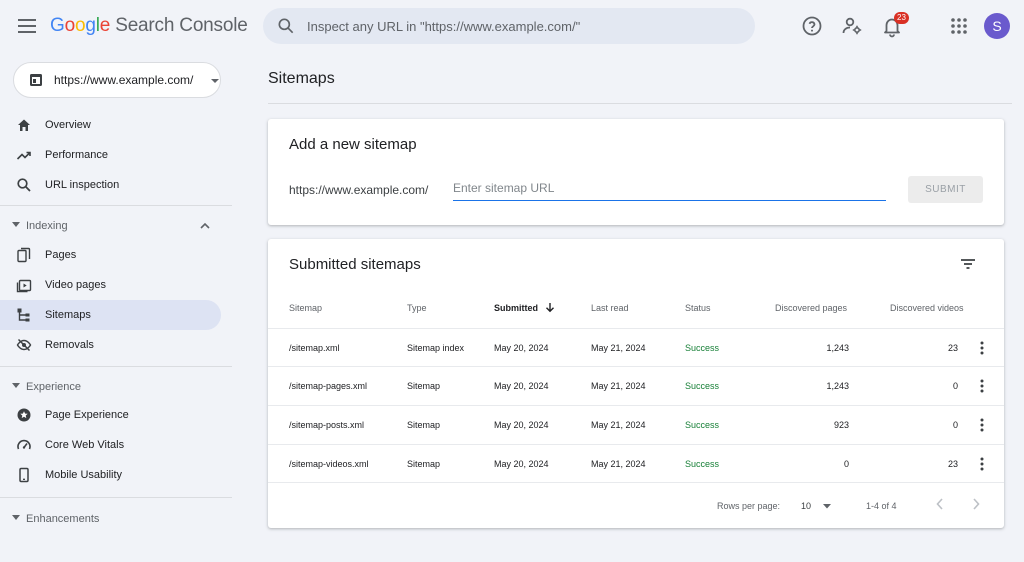 The image size is (1024, 562). Describe the element at coordinates (353, 144) in the screenshot. I see `card-title: Add a new sitemap` at that location.